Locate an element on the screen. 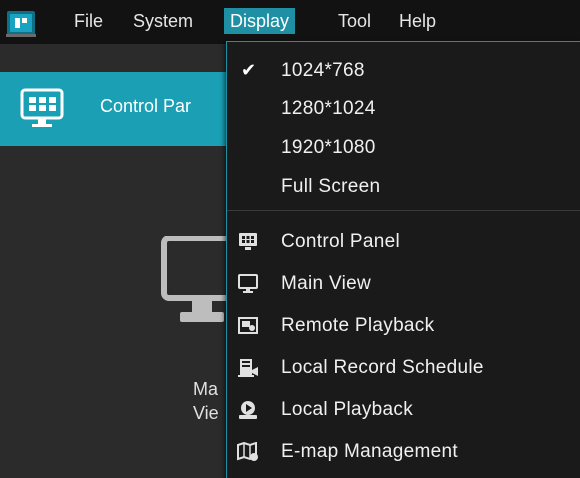 The height and width of the screenshot is (478, 580). menu-item-full-screen: Full Screen is located at coordinates (403, 187).